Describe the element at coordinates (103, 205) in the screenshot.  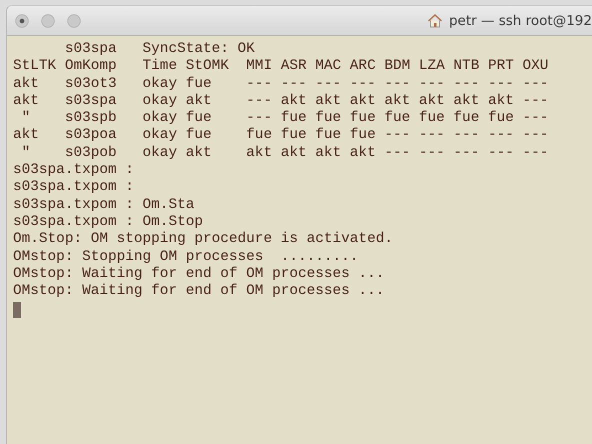
I see `terminal-line: s03spa.txpom : Om.Sta` at that location.